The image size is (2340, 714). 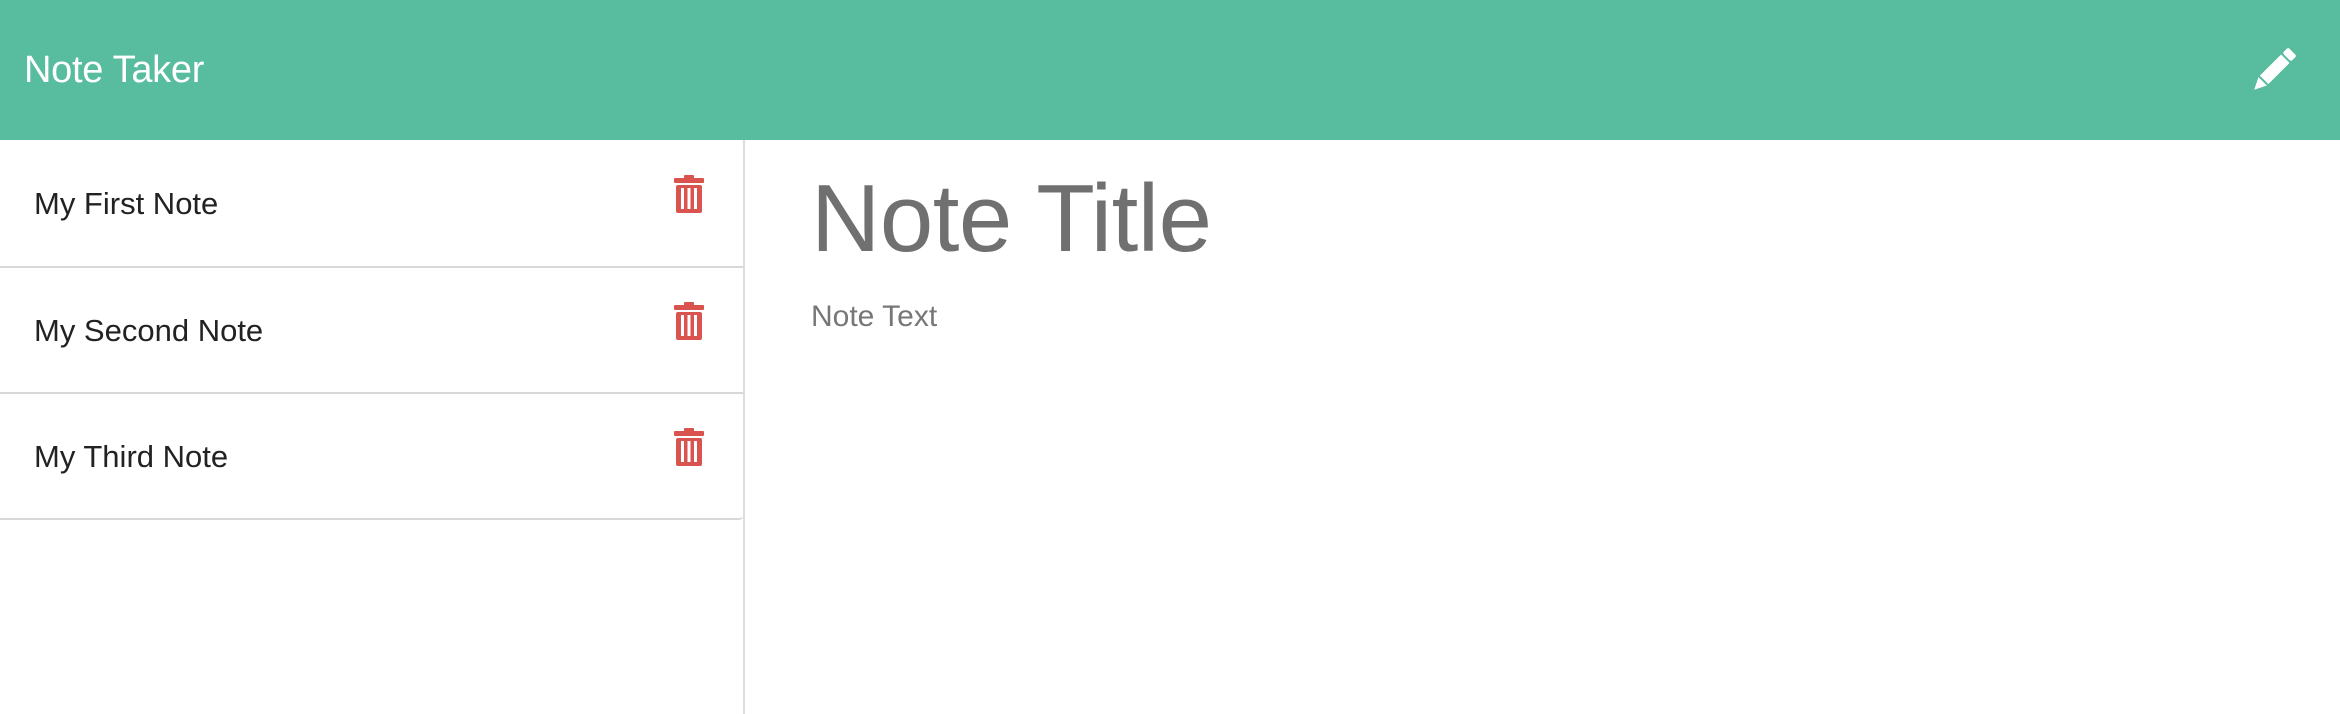 I want to click on list-item: My Second Note, so click(x=371, y=329).